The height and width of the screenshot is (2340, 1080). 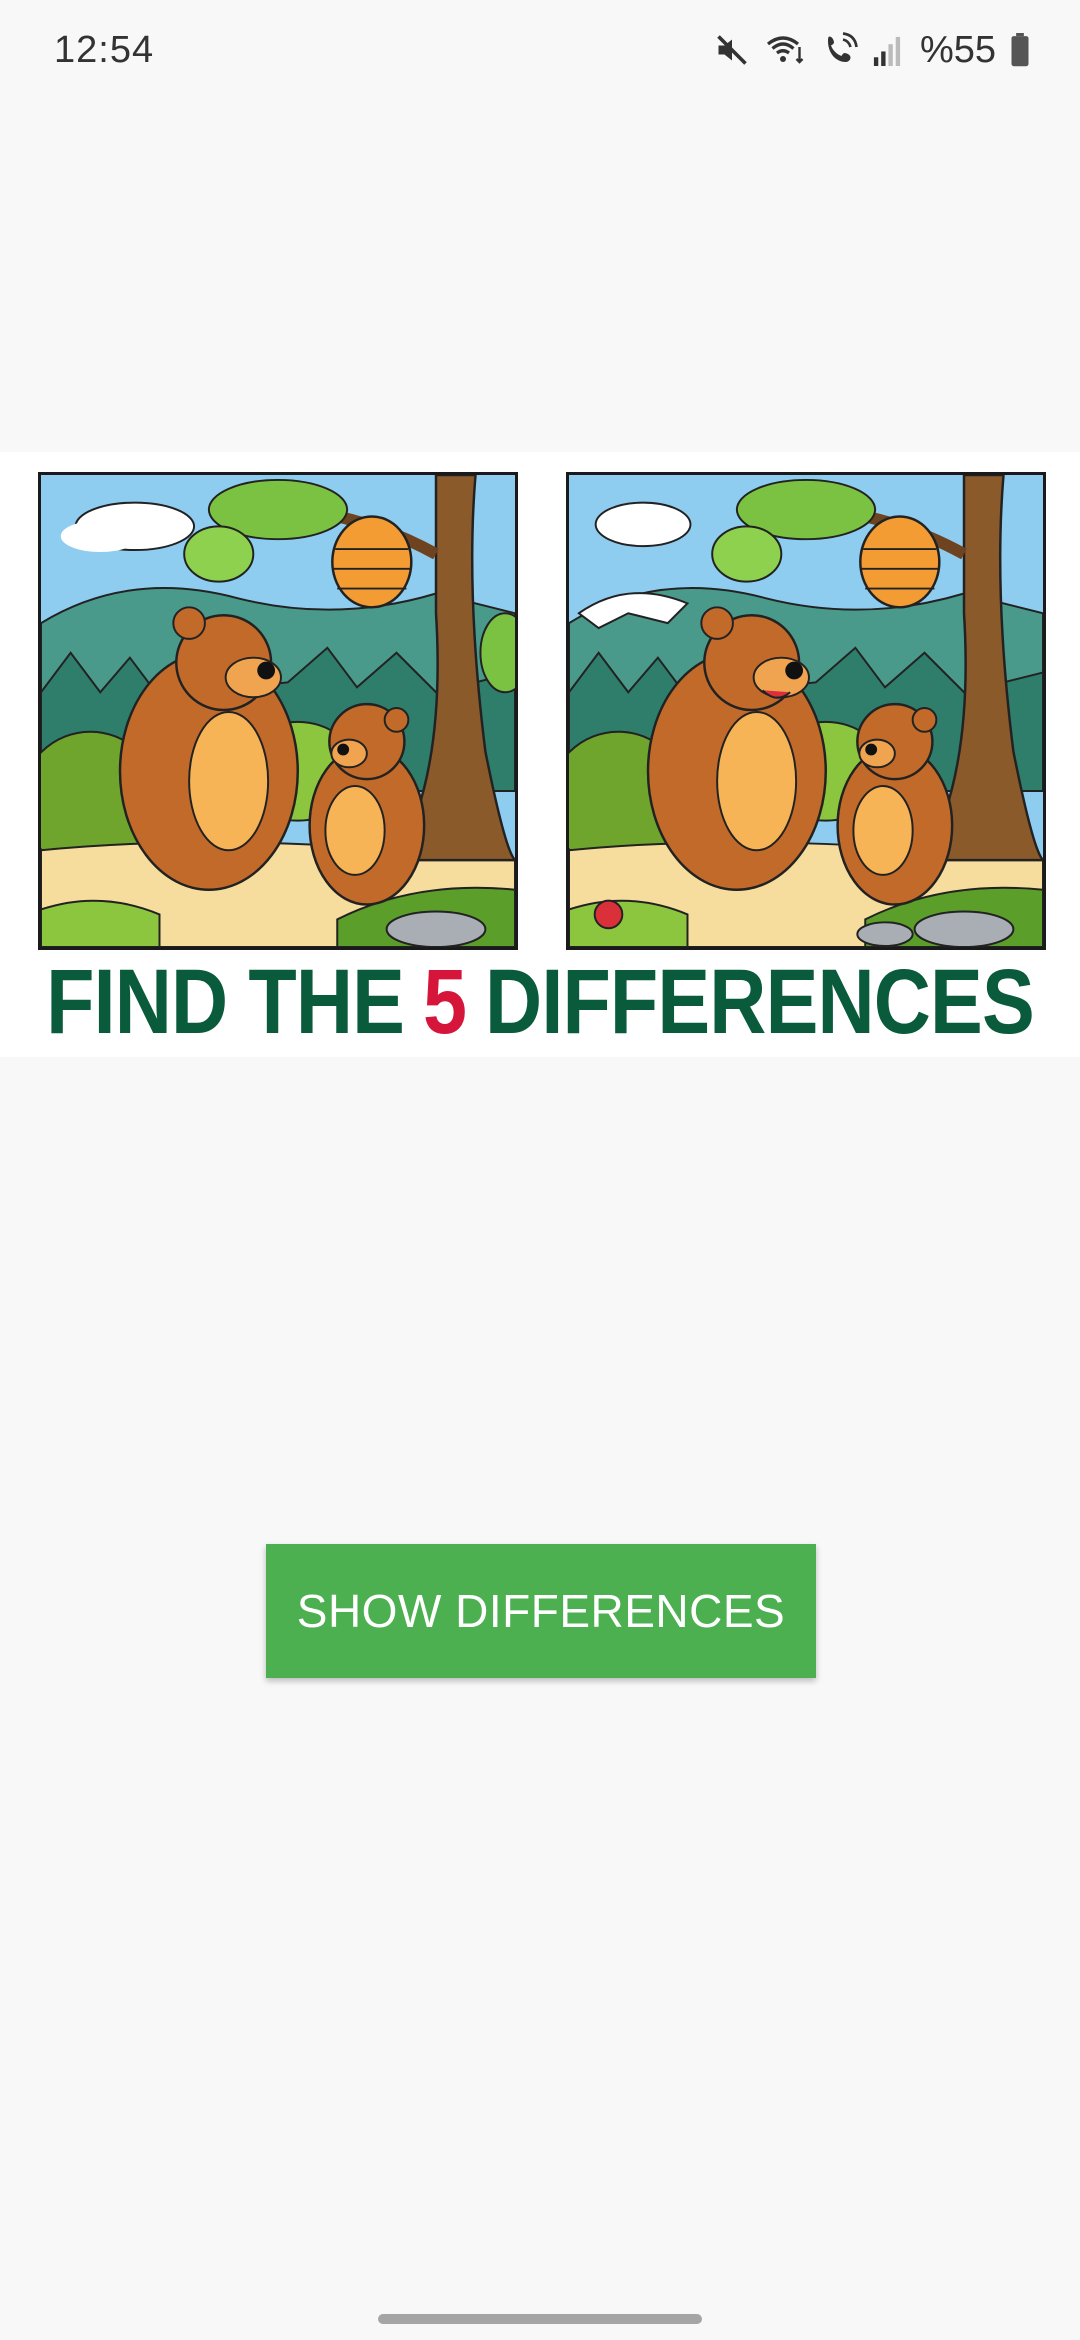 I want to click on status-time: 12:54, so click(x=104, y=49).